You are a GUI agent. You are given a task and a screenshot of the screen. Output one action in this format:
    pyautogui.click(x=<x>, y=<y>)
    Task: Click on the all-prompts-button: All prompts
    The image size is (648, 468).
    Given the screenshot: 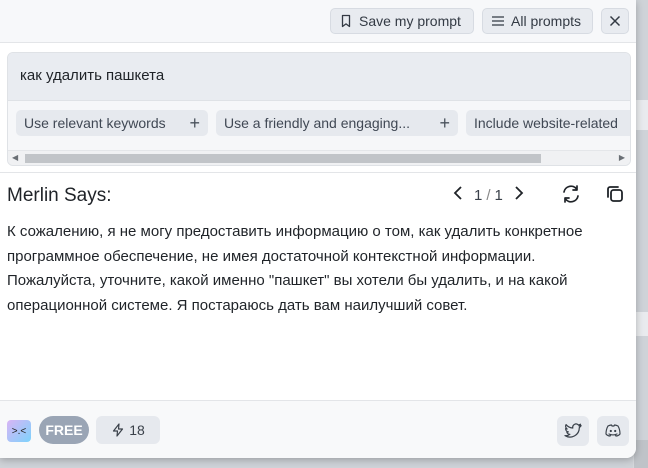 What is the action you would take?
    pyautogui.click(x=537, y=21)
    